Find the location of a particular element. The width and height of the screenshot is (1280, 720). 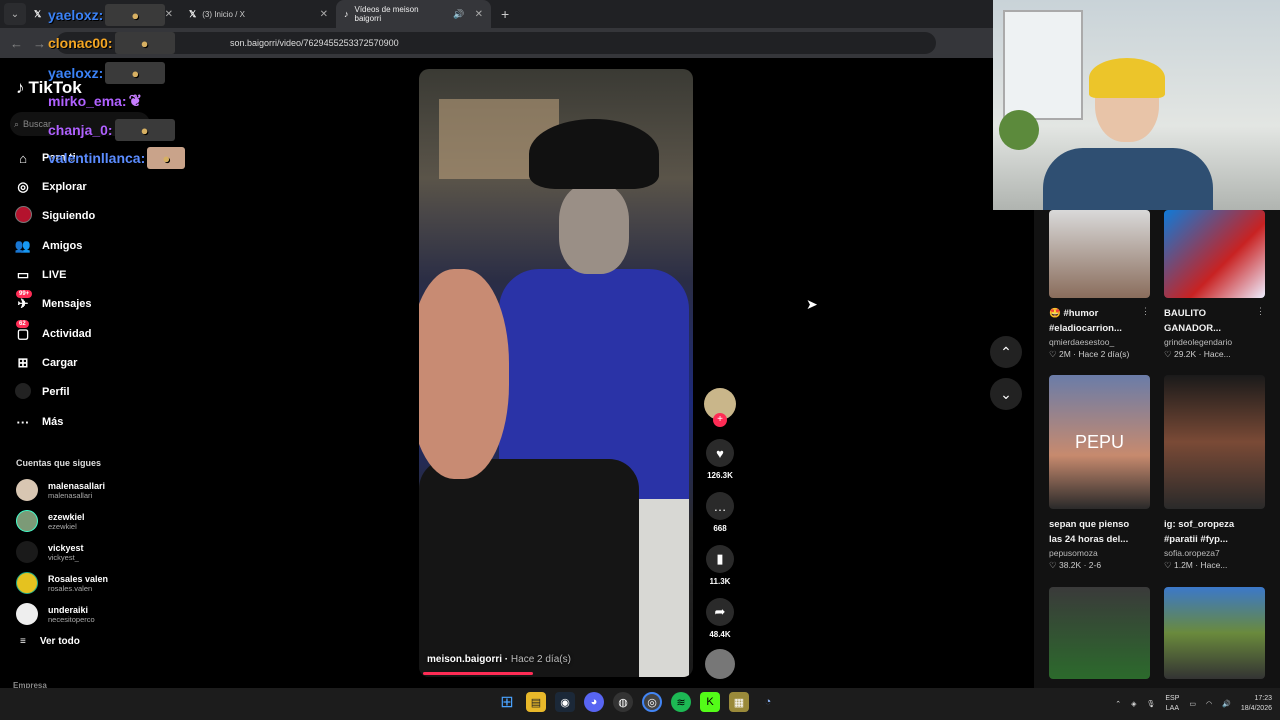

following-handle: vickyest_ is located at coordinates (63, 557).